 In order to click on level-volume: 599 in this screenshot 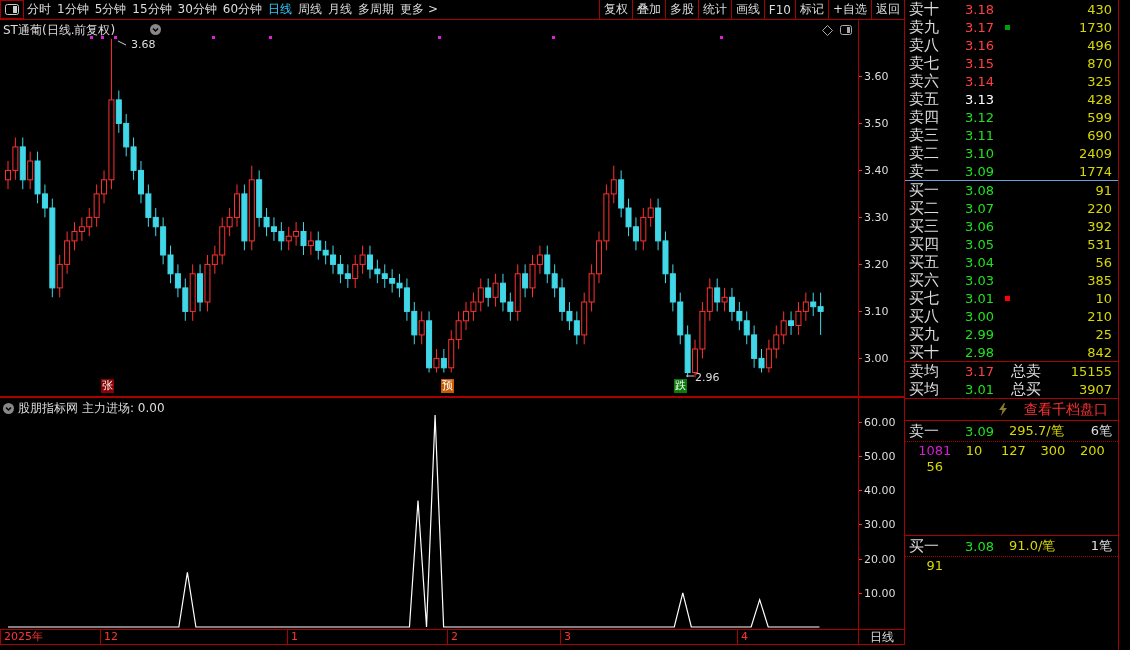, I will do `click(1099, 117)`.